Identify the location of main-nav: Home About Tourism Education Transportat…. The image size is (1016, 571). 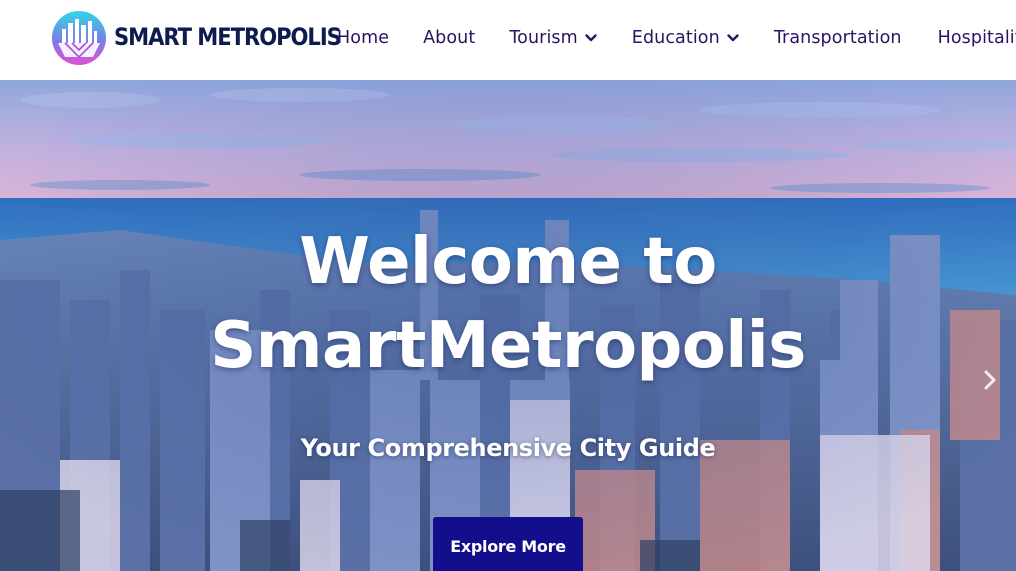
(676, 38).